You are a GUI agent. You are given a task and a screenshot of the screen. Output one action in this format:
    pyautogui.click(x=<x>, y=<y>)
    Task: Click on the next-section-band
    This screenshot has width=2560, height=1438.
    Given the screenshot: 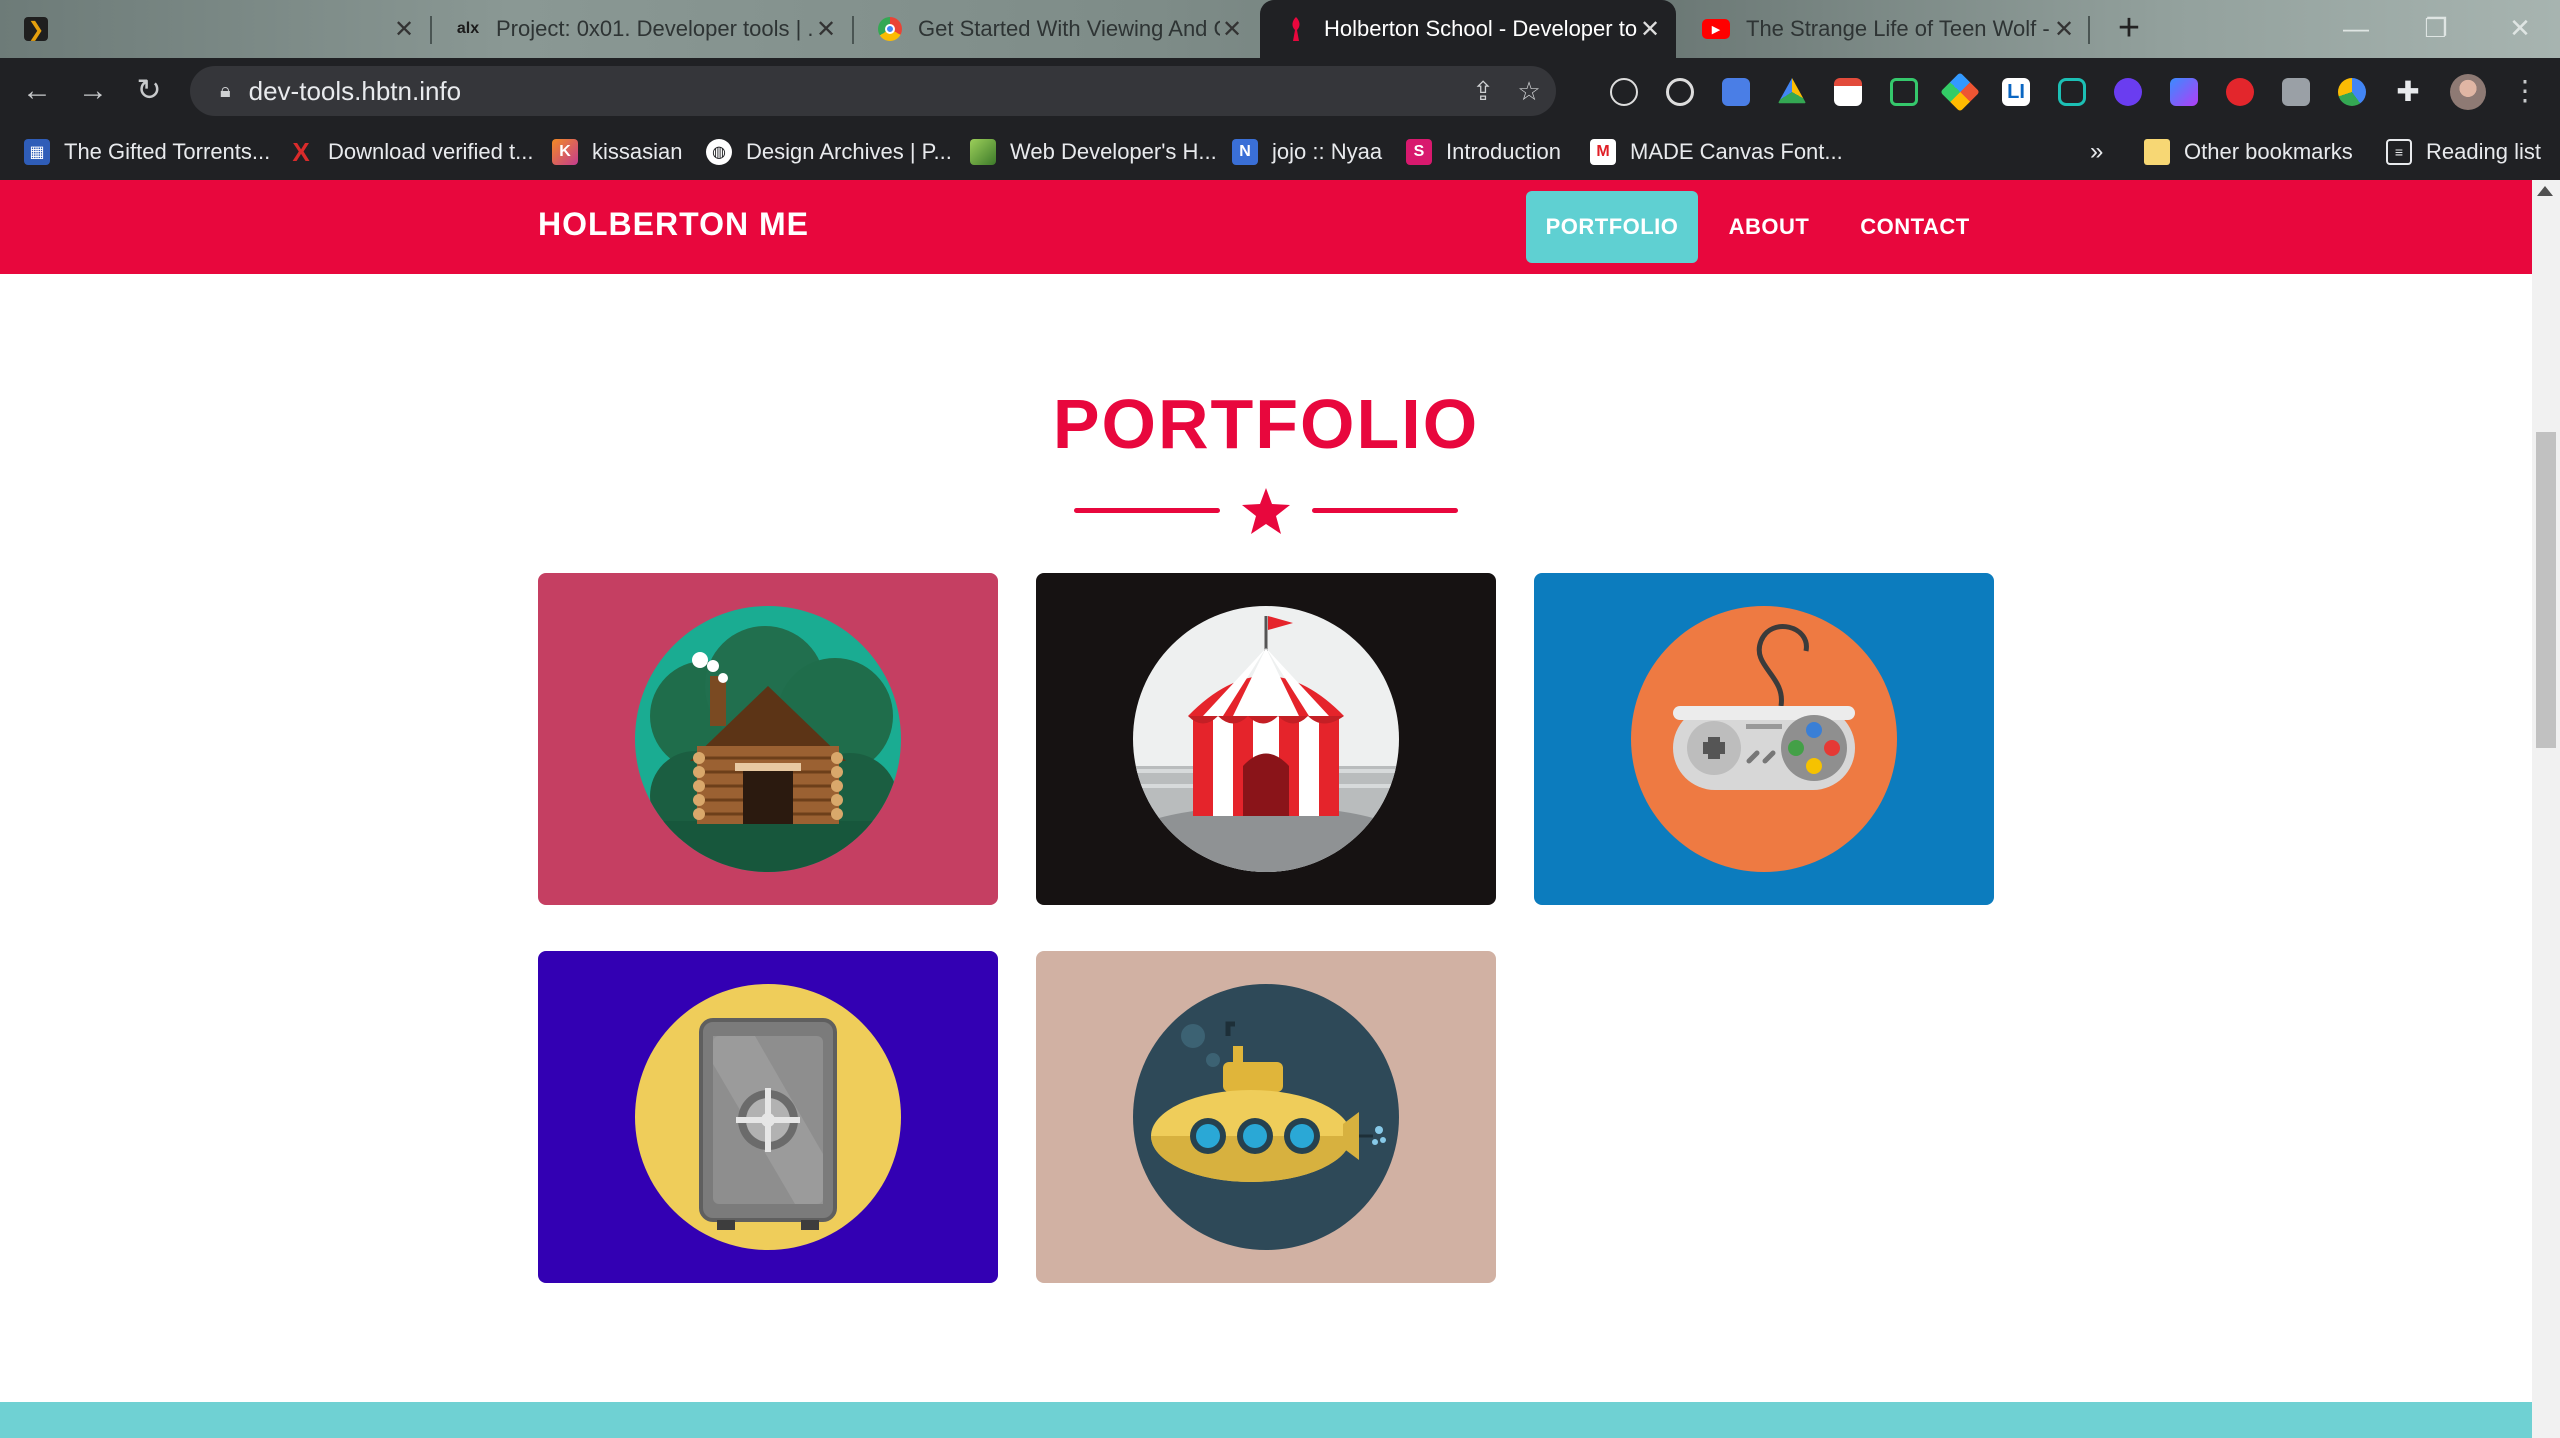 What is the action you would take?
    pyautogui.click(x=1266, y=1420)
    